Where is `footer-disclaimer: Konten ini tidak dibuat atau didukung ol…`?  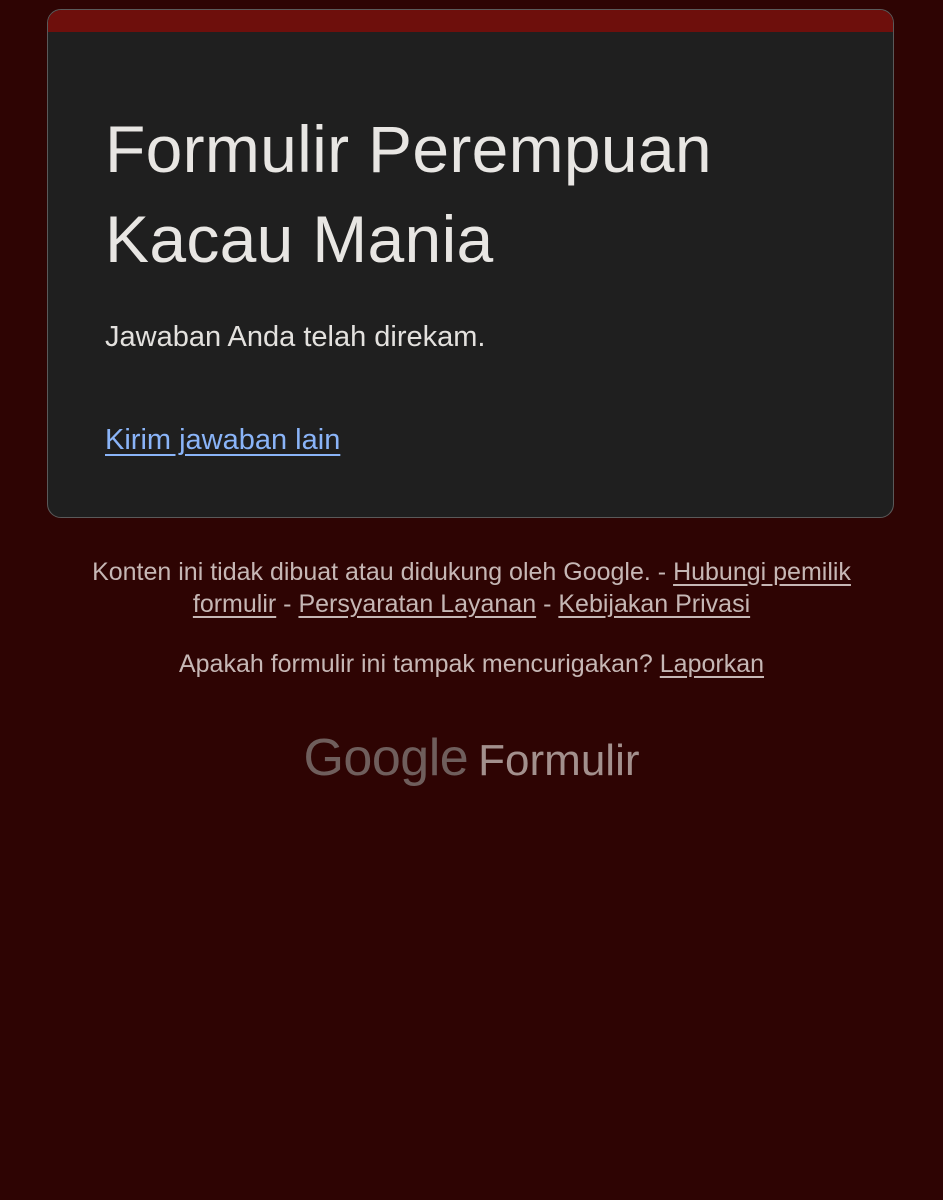 footer-disclaimer: Konten ini tidak dibuat atau didukung ol… is located at coordinates (471, 588).